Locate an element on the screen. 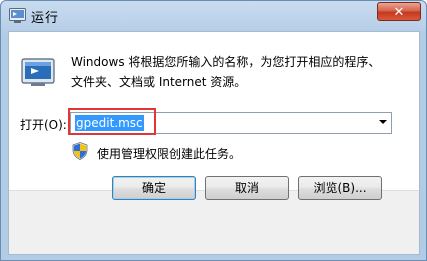  chevron-down-icon is located at coordinates (383, 122).